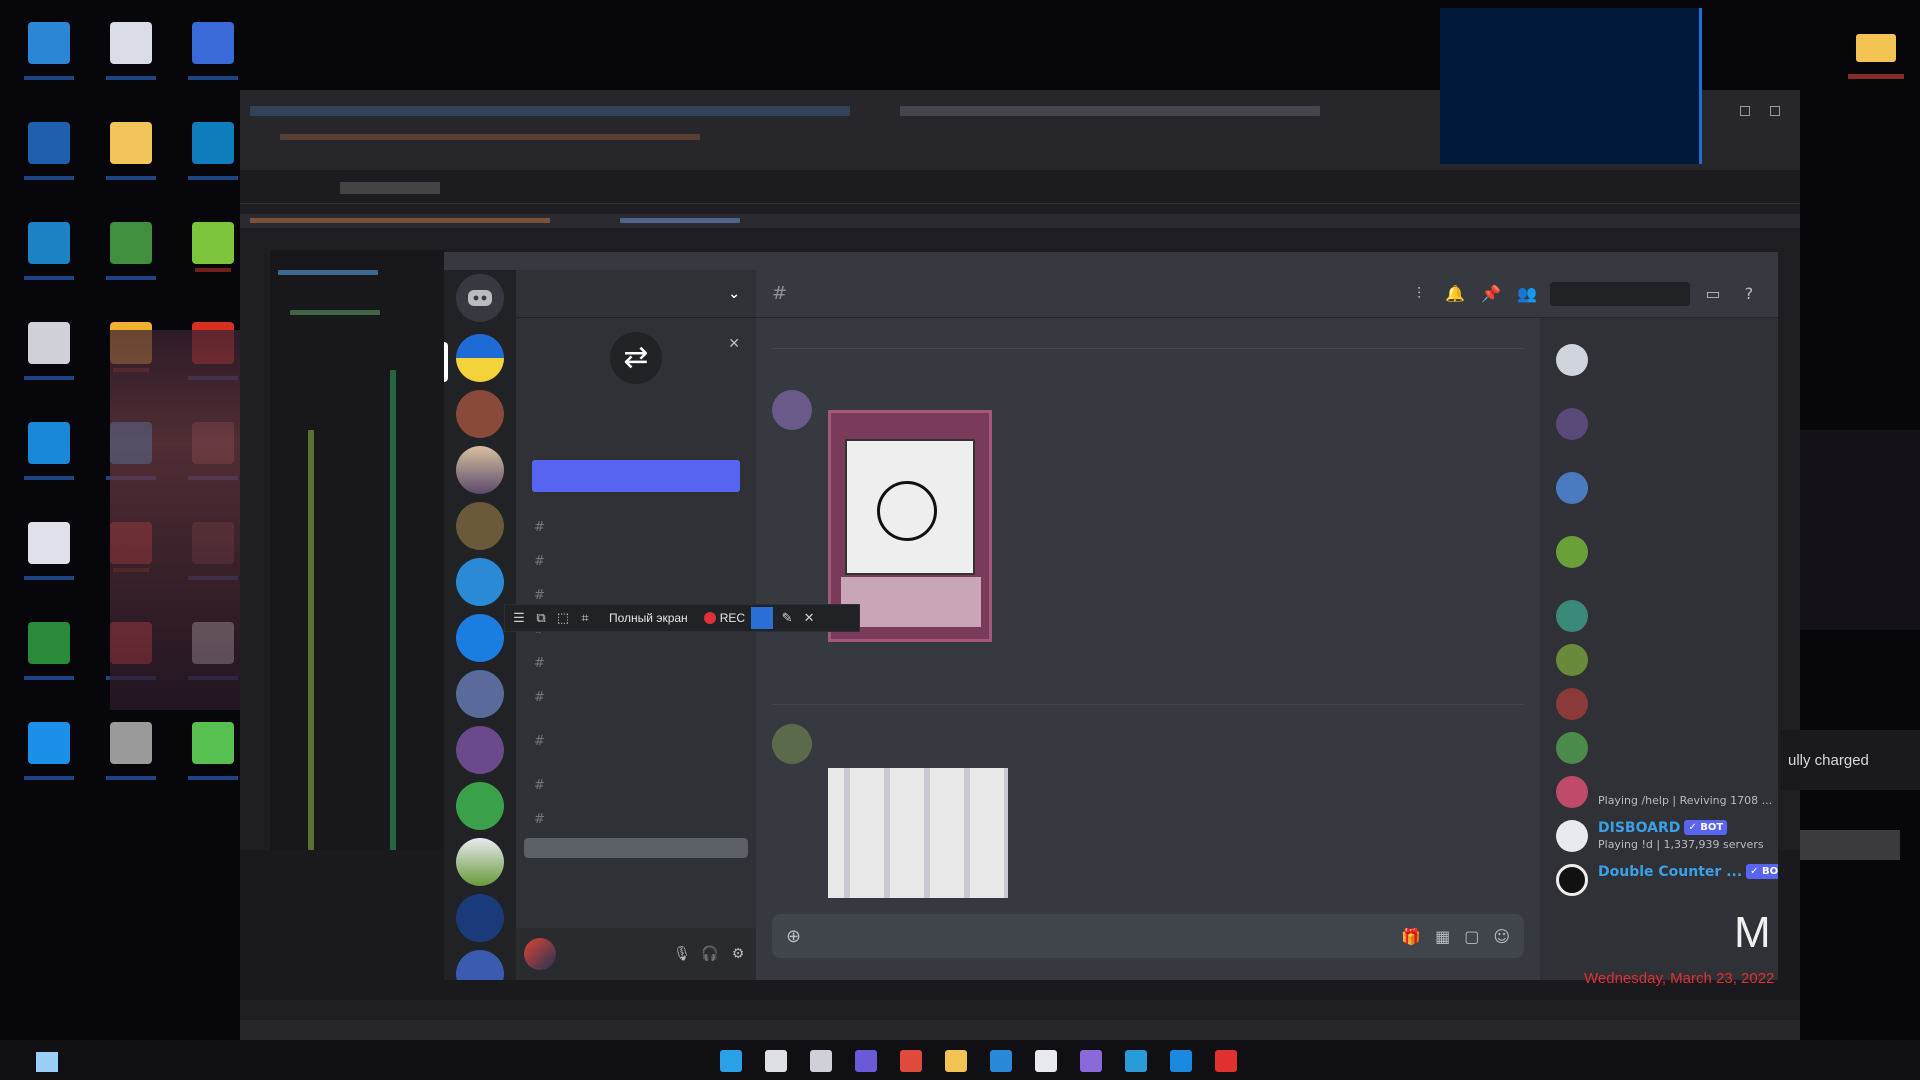 The width and height of the screenshot is (1920, 1080). I want to click on maximize-icon, so click(1775, 111).